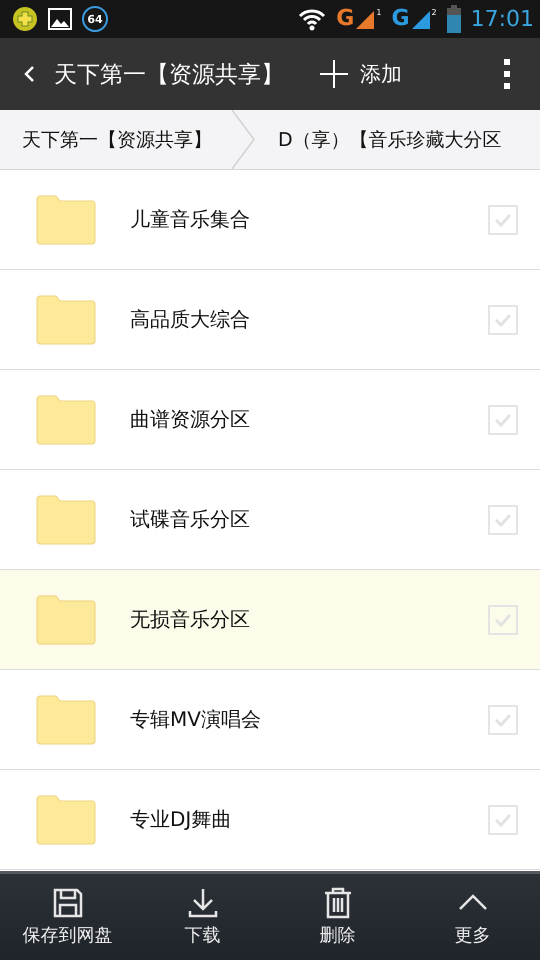  I want to click on folder-name: 专辑MV演唱会, so click(196, 719).